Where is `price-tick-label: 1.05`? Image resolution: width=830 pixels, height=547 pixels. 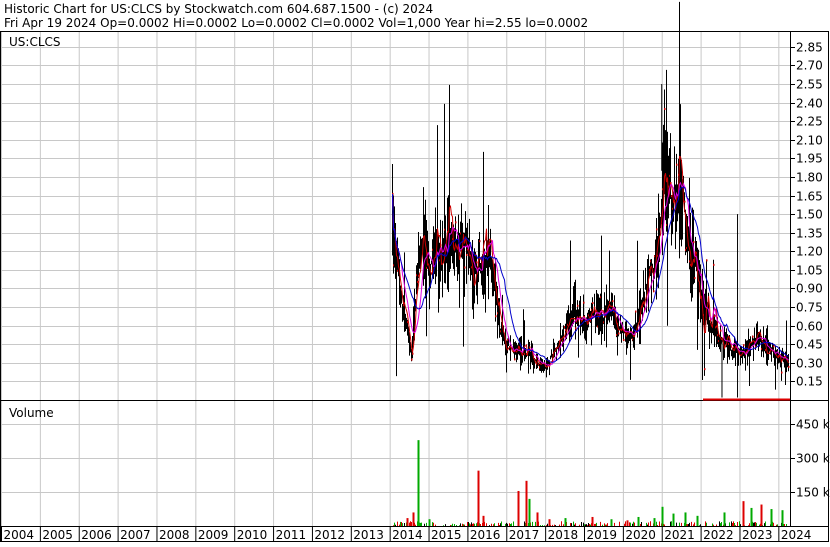 price-tick-label: 1.05 is located at coordinates (809, 271).